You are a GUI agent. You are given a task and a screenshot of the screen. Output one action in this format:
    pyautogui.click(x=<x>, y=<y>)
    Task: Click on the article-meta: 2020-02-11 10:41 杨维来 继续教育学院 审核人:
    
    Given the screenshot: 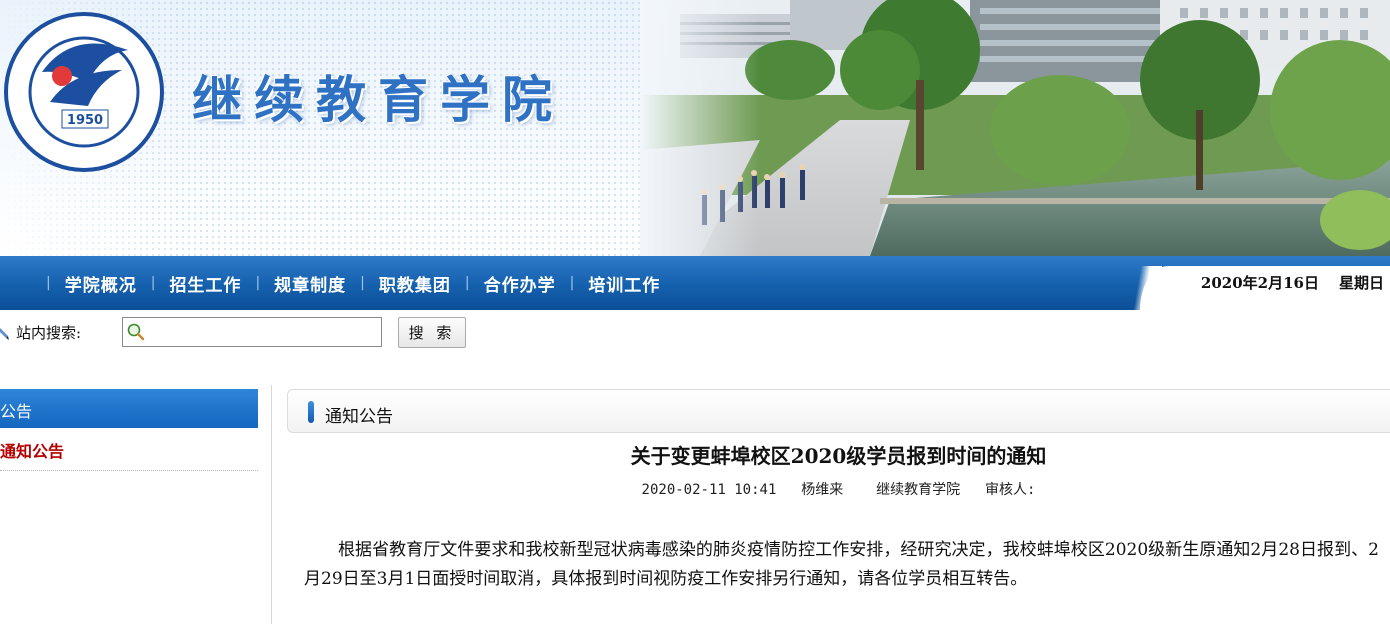 What is the action you would take?
    pyautogui.click(x=838, y=489)
    